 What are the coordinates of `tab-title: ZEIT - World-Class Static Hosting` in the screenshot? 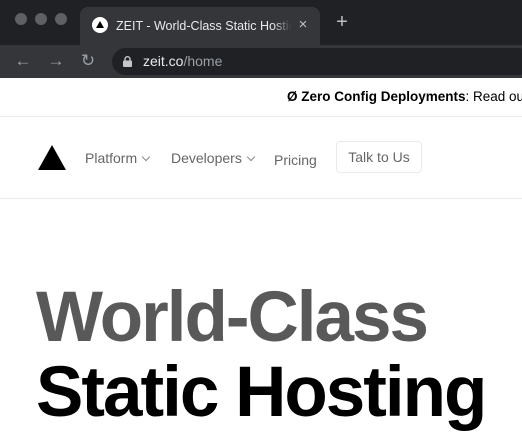 It's located at (203, 26).